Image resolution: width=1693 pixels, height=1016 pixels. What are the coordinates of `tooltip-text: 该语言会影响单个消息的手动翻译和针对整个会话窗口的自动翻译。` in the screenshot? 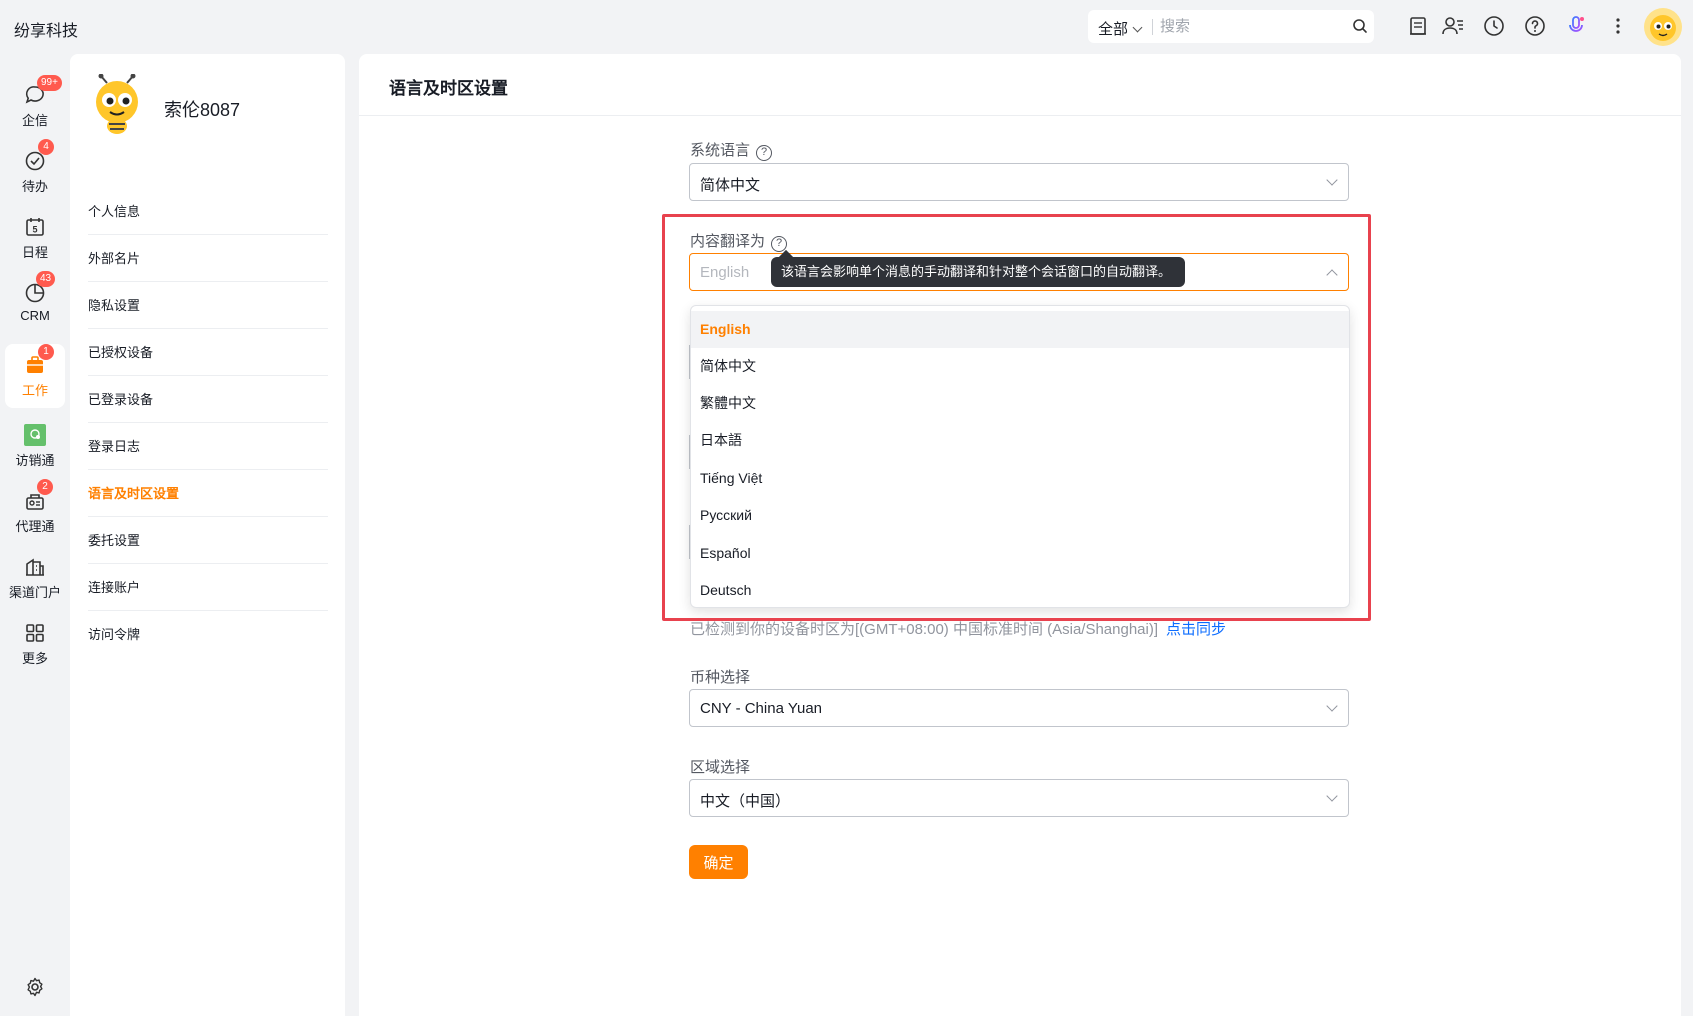 It's located at (976, 271).